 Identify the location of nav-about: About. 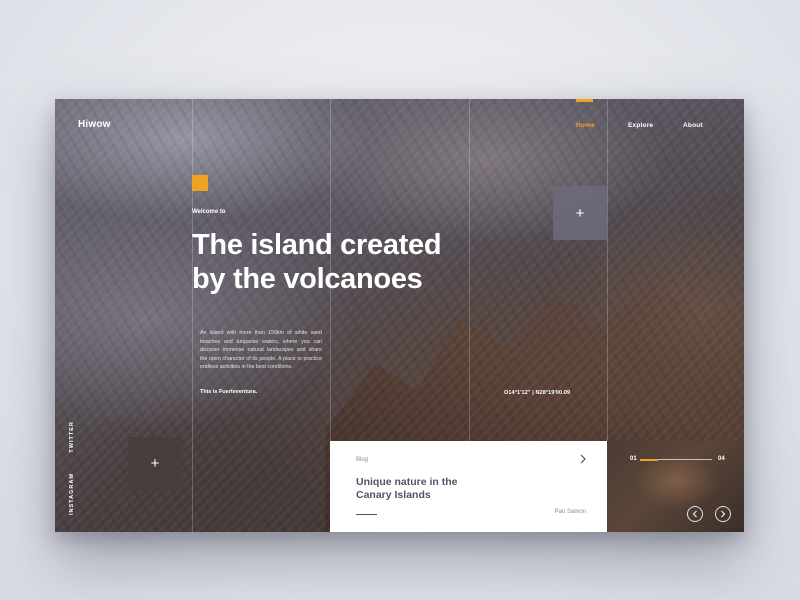
(693, 125).